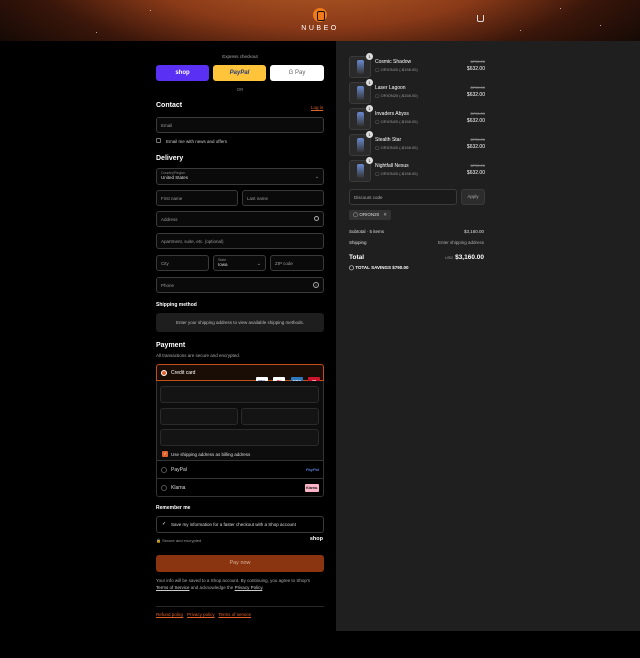 This screenshot has width=640, height=658. What do you see at coordinates (211, 454) in the screenshot?
I see `billing-same-label: Use shipping address as billing address` at bounding box center [211, 454].